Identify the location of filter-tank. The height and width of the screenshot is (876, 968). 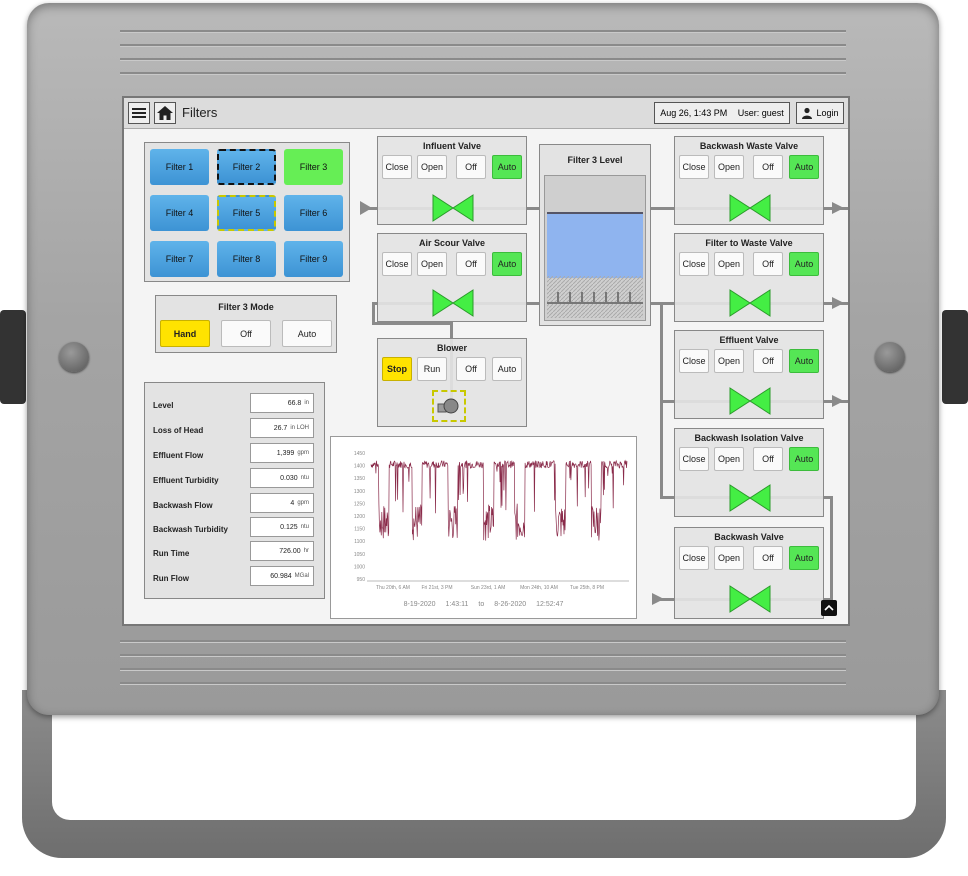
(595, 248).